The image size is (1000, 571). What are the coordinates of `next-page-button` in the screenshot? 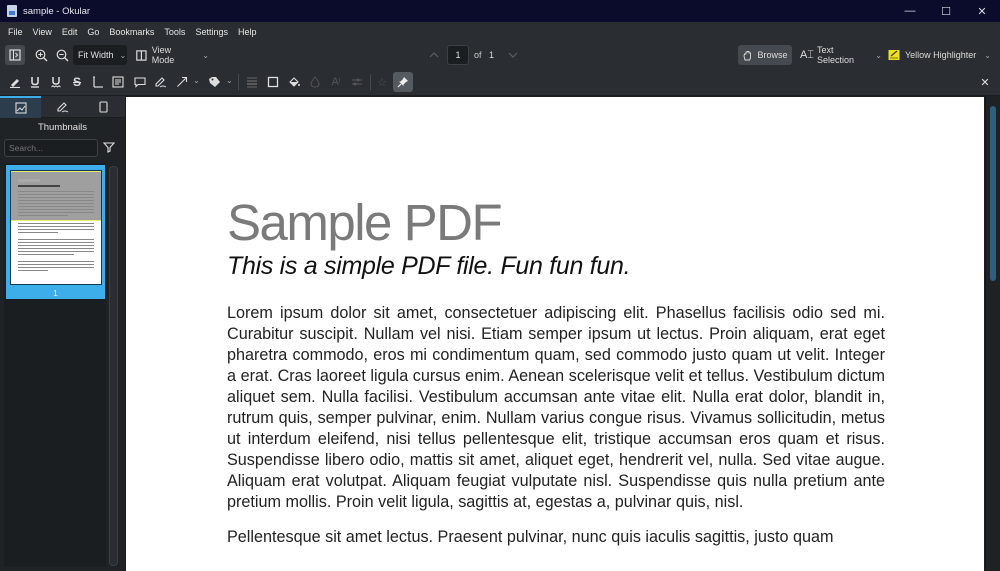 It's located at (513, 55).